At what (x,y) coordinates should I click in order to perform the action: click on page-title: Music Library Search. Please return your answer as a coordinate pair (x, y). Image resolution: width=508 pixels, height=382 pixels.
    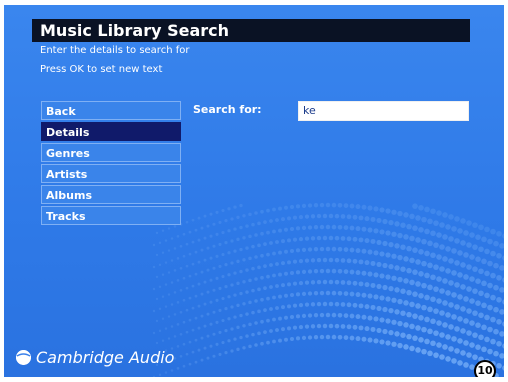
    Looking at the image, I should click on (135, 30).